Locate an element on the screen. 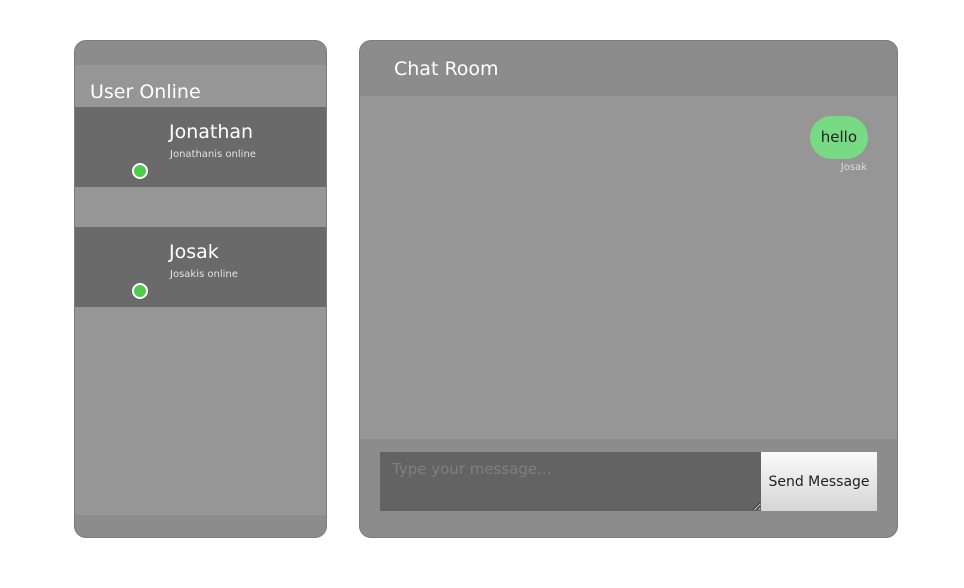  users-panel-title: User Online is located at coordinates (145, 92).